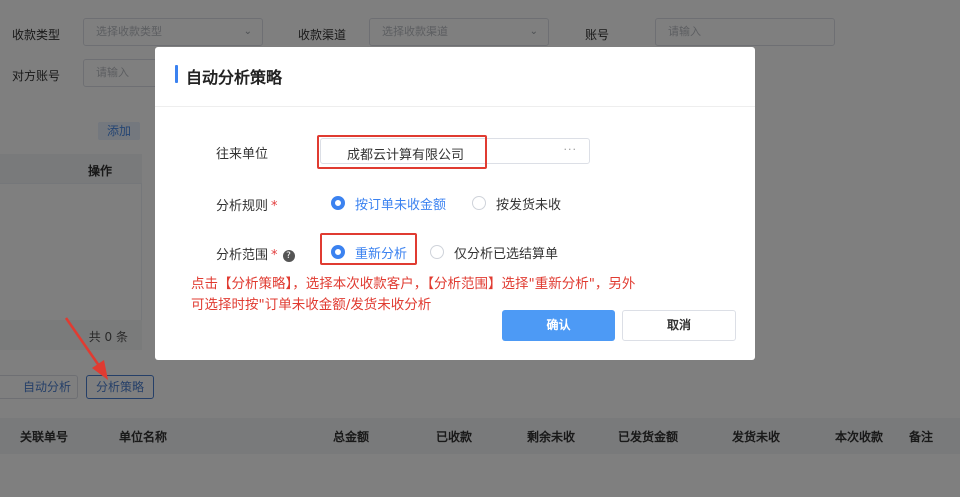  I want to click on confirm-button: 确认, so click(558, 325).